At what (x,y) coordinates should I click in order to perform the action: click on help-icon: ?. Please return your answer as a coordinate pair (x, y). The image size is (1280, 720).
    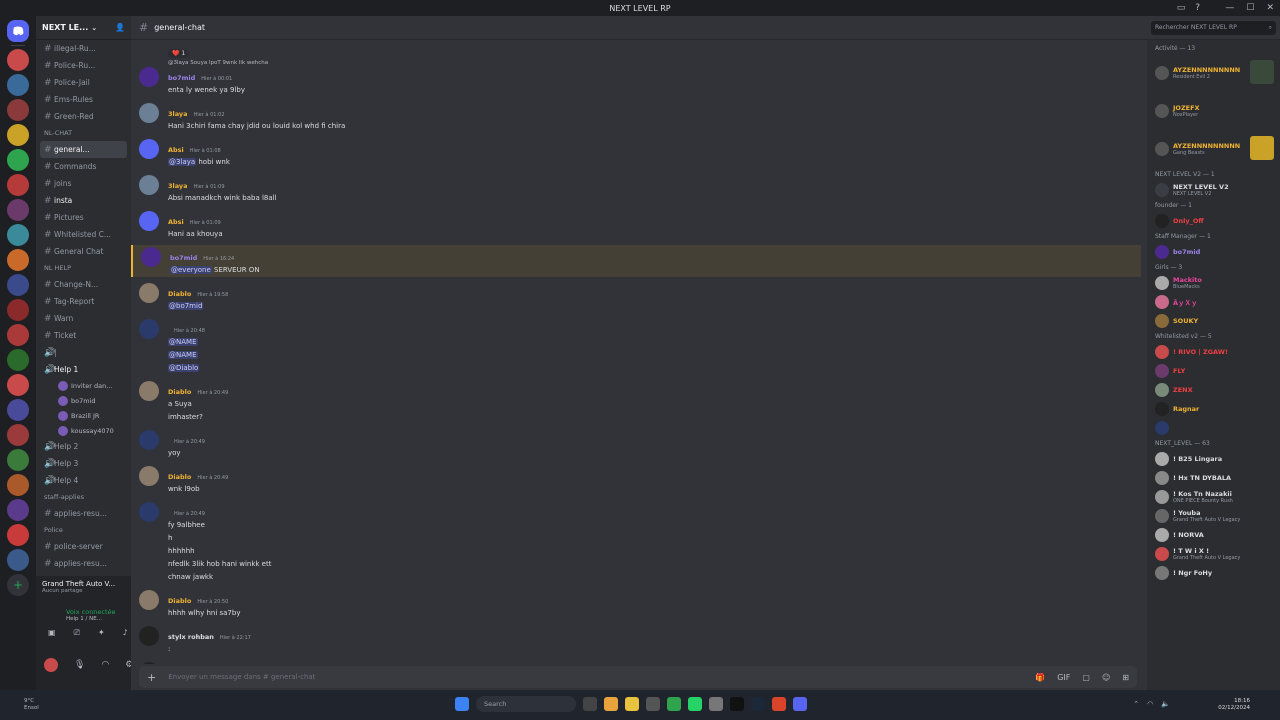
    Looking at the image, I should click on (1197, 8).